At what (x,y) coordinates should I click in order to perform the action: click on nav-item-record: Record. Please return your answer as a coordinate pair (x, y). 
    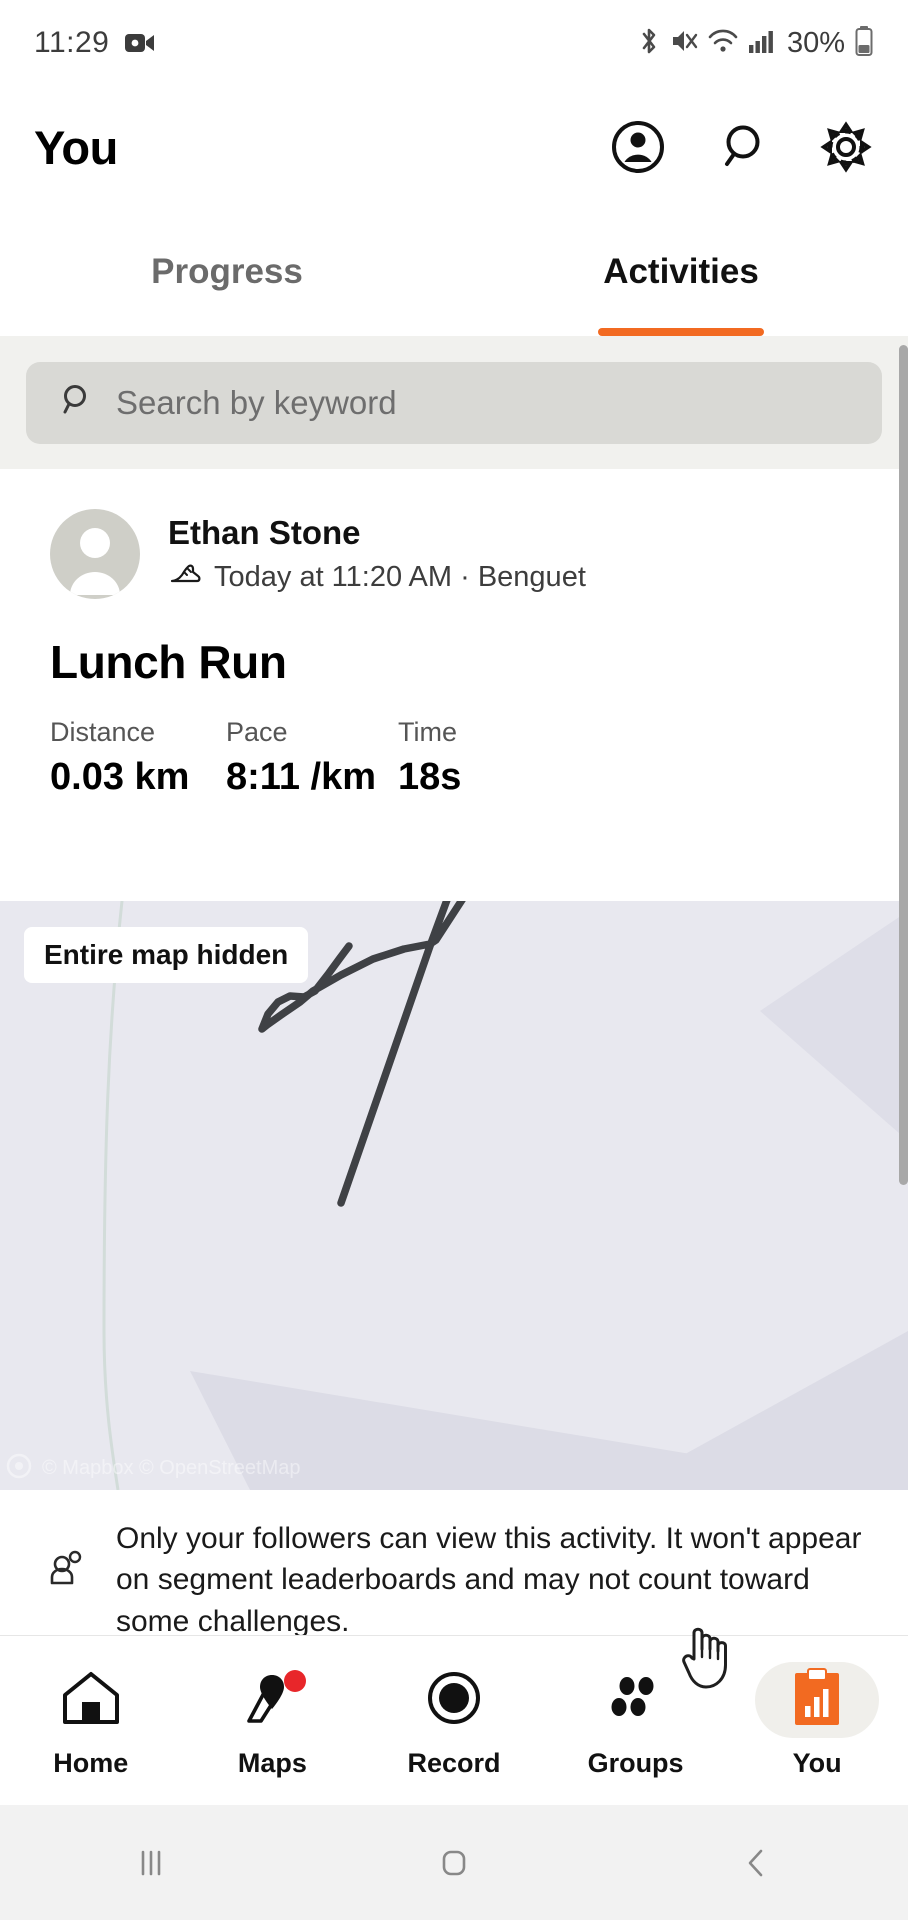
    Looking at the image, I should click on (454, 1720).